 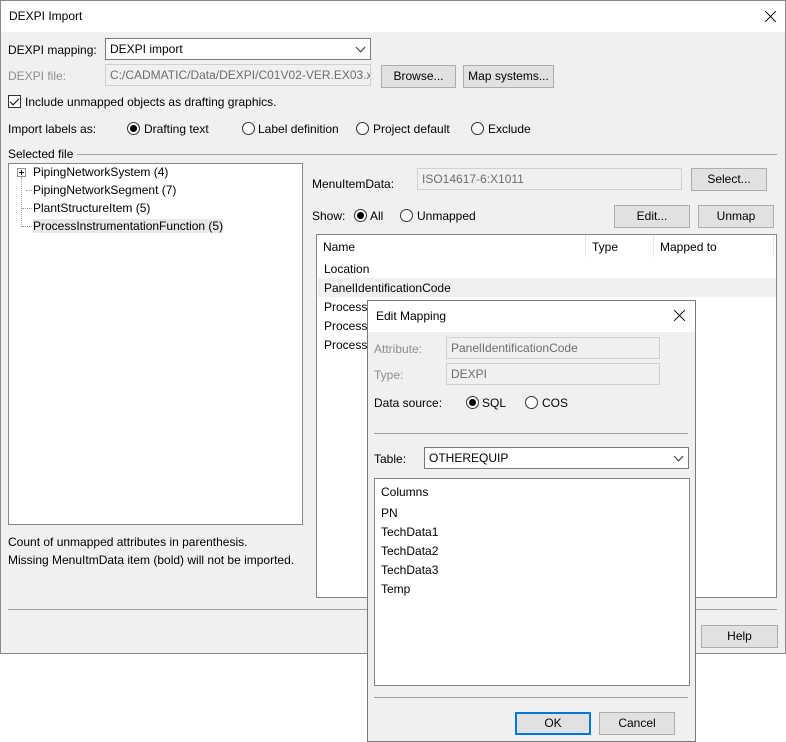 I want to click on cancel-button: Cancel, so click(x=637, y=723).